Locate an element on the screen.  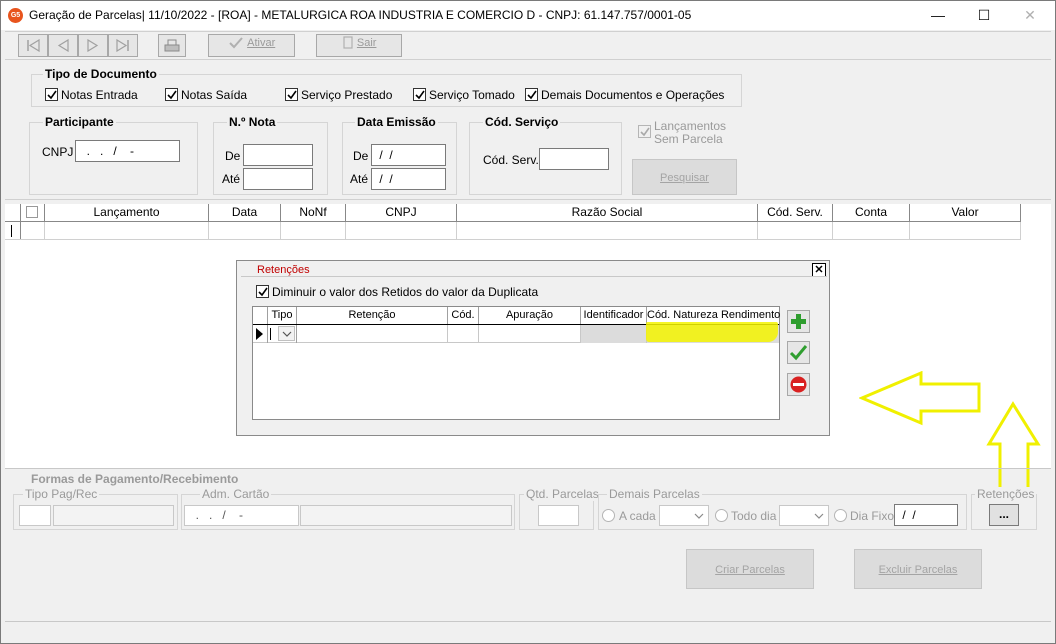
col-identificador: Identificador is located at coordinates (614, 315).